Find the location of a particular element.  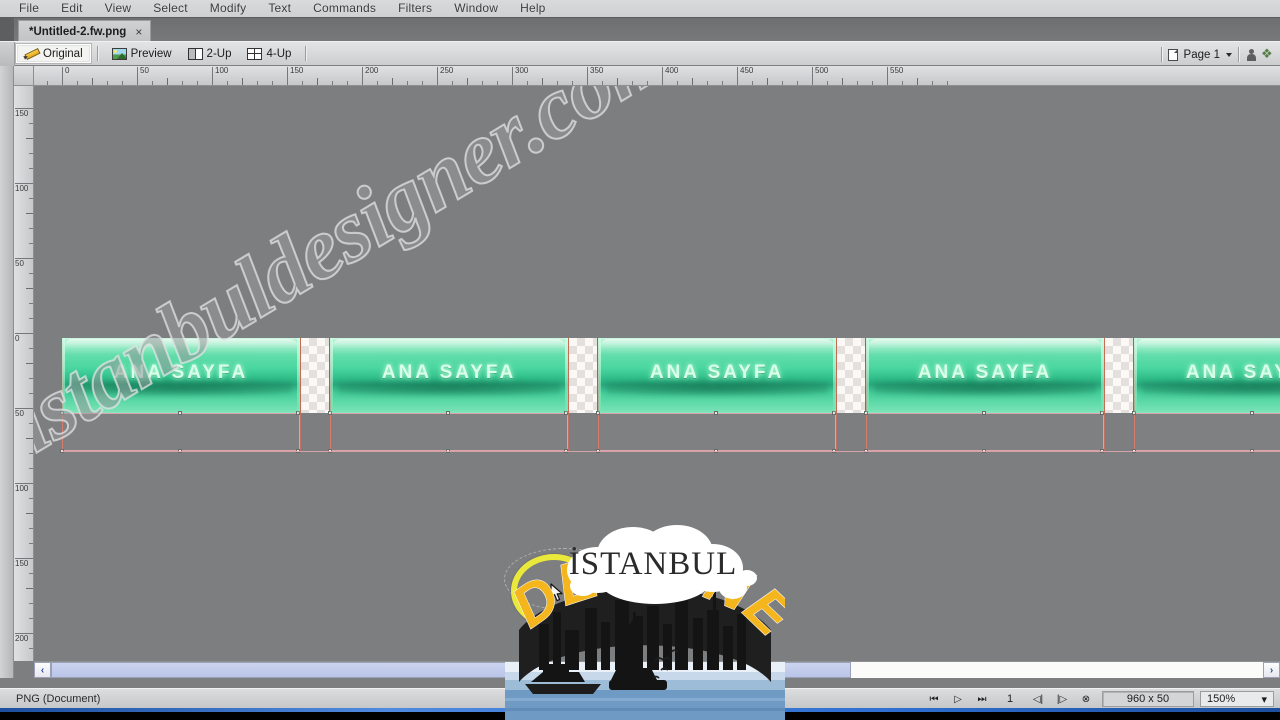

tab-preview: Preview is located at coordinates (142, 53).